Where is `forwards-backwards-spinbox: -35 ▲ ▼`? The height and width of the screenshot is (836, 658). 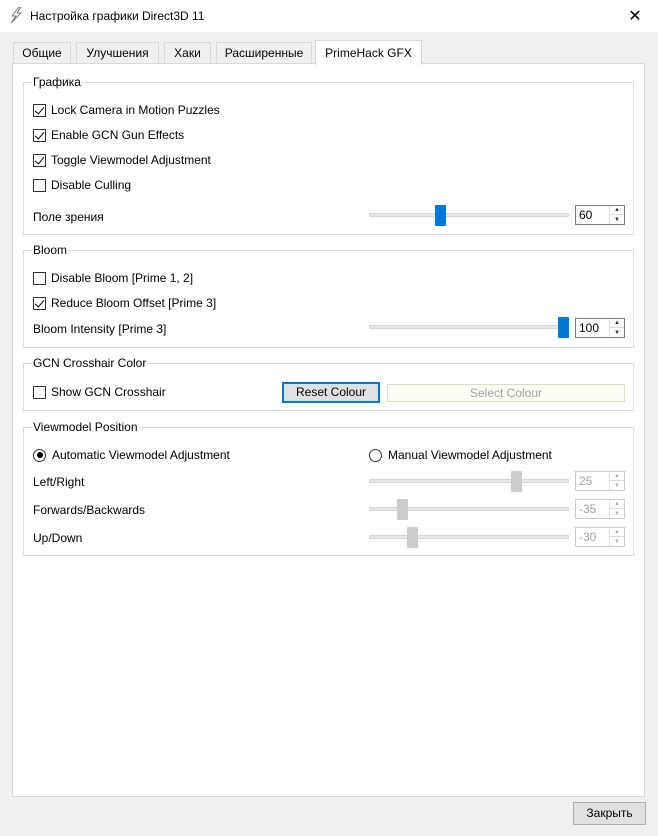
forwards-backwards-spinbox: -35 ▲ ▼ is located at coordinates (600, 509).